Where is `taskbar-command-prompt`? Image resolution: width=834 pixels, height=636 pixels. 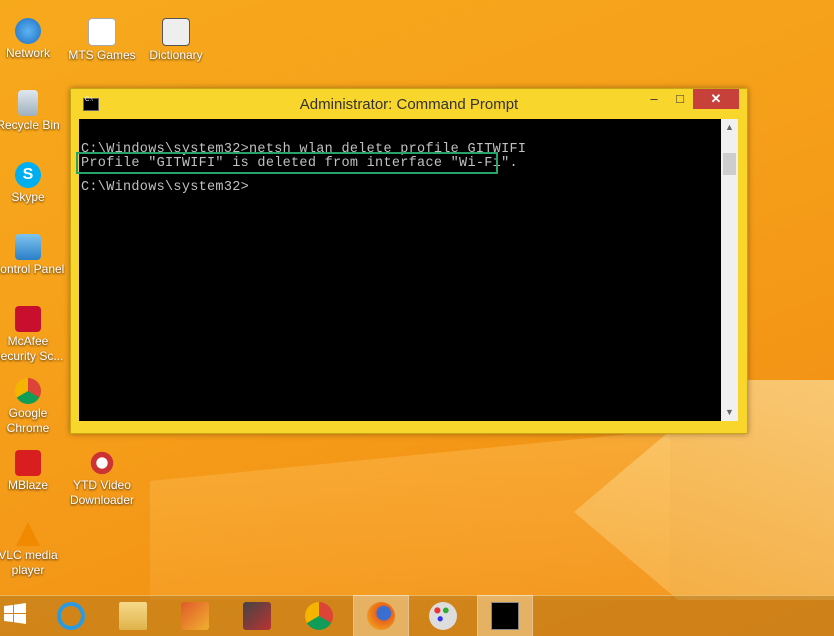
taskbar-command-prompt is located at coordinates (505, 615).